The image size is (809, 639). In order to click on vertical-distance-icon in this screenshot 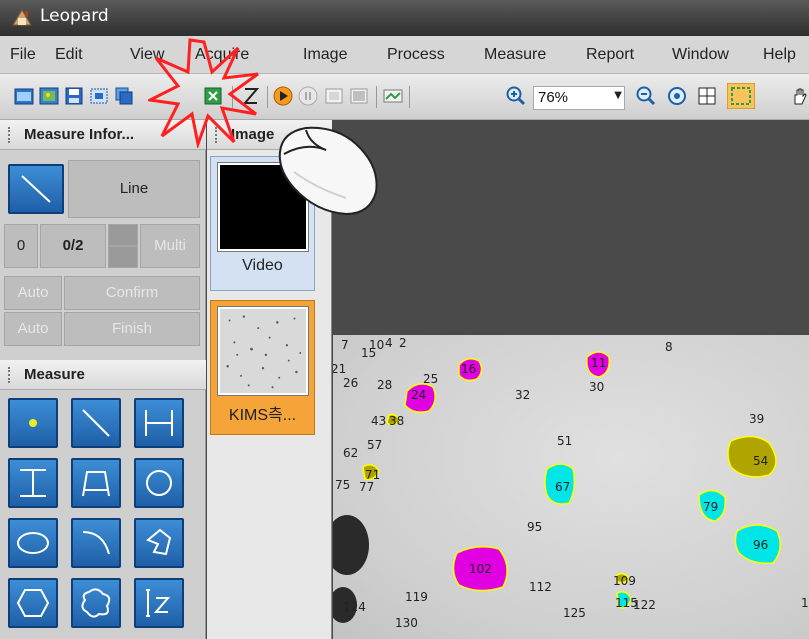, I will do `click(33, 483)`.